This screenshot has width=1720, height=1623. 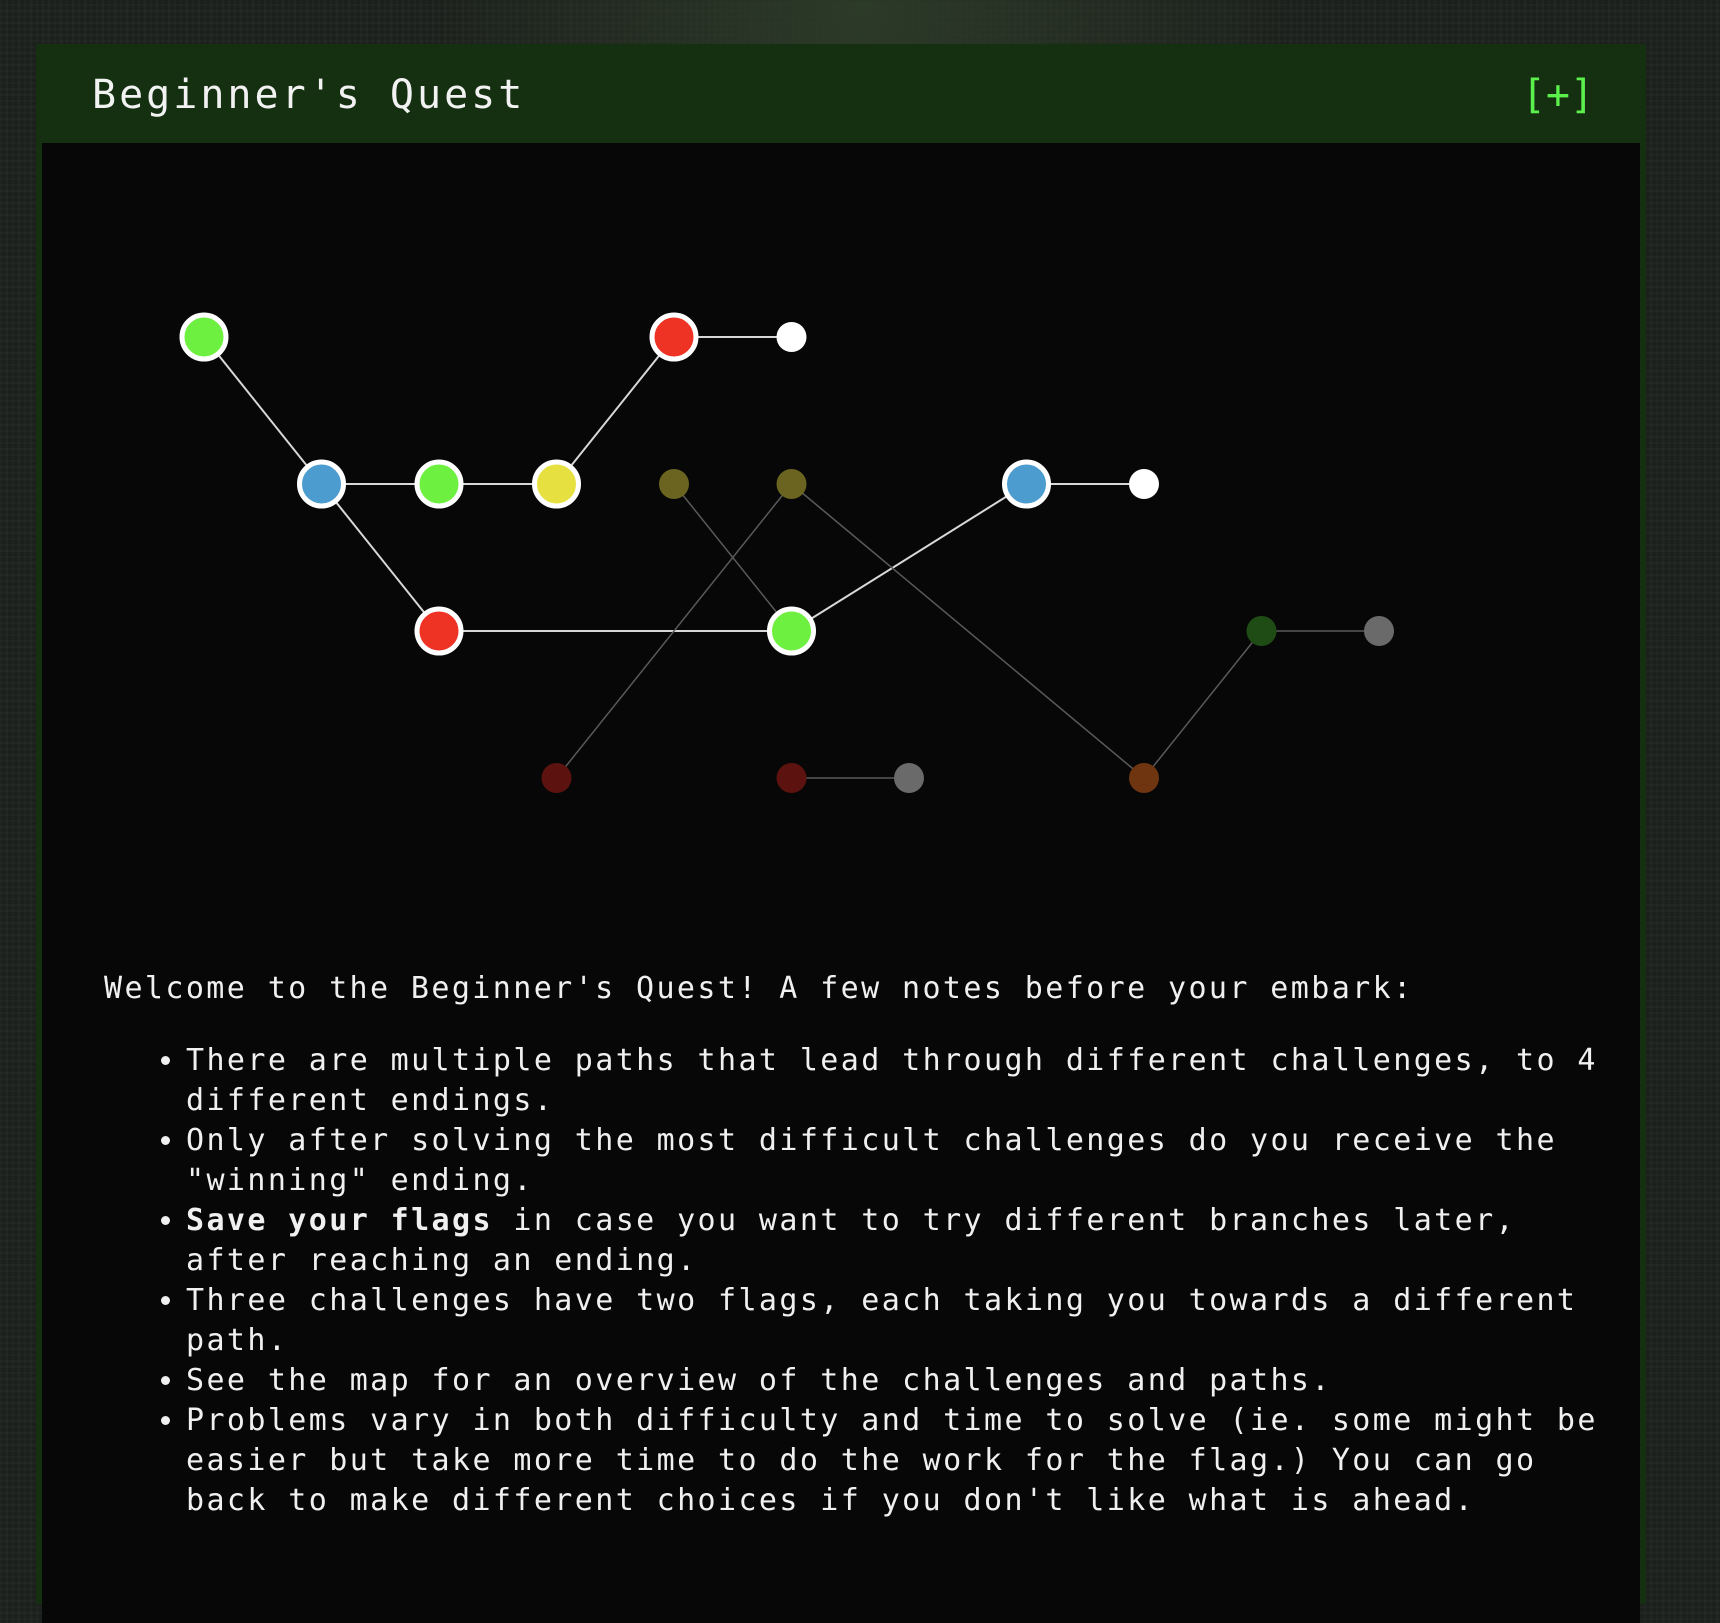 What do you see at coordinates (841, 93) in the screenshot?
I see `panel-header: Beginner's Quest [+]` at bounding box center [841, 93].